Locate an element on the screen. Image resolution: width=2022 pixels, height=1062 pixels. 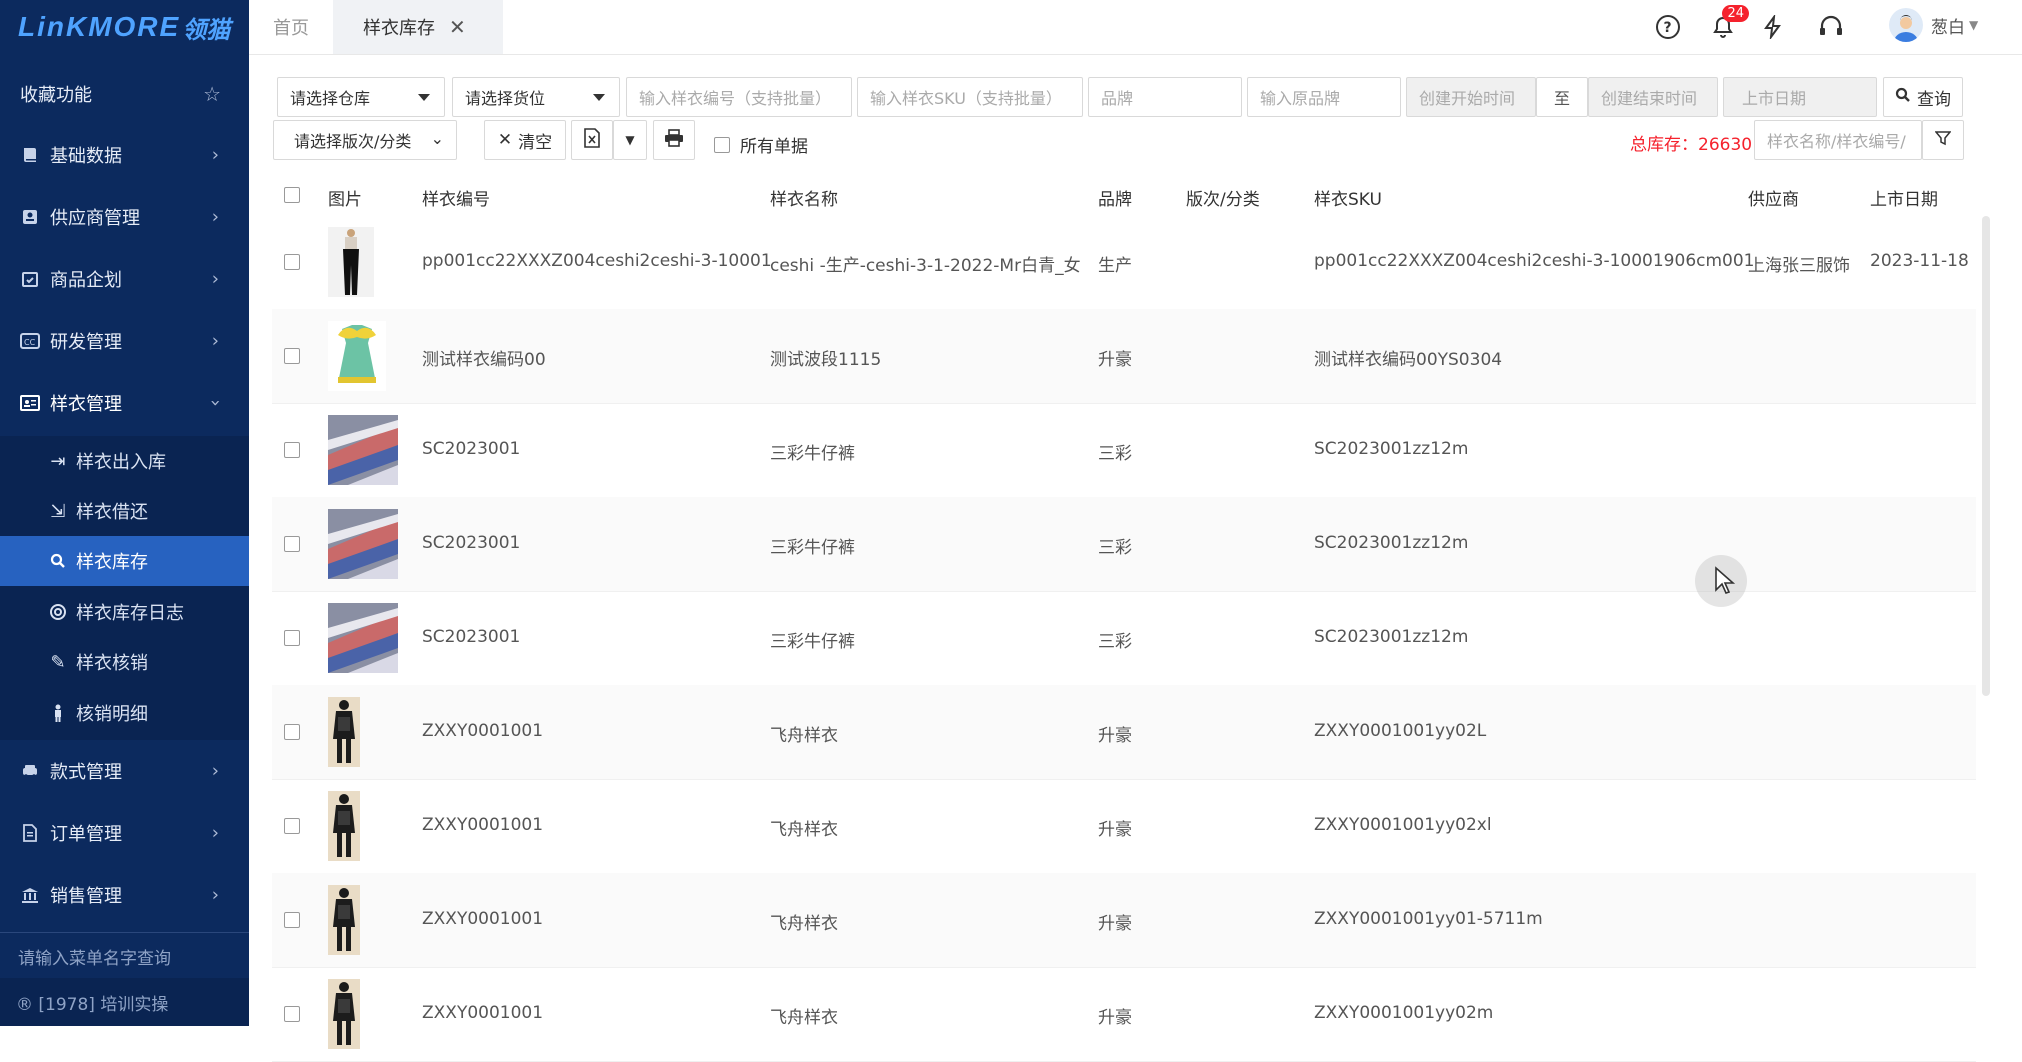
col-header-sku: 样衣SKU is located at coordinates (1348, 197).